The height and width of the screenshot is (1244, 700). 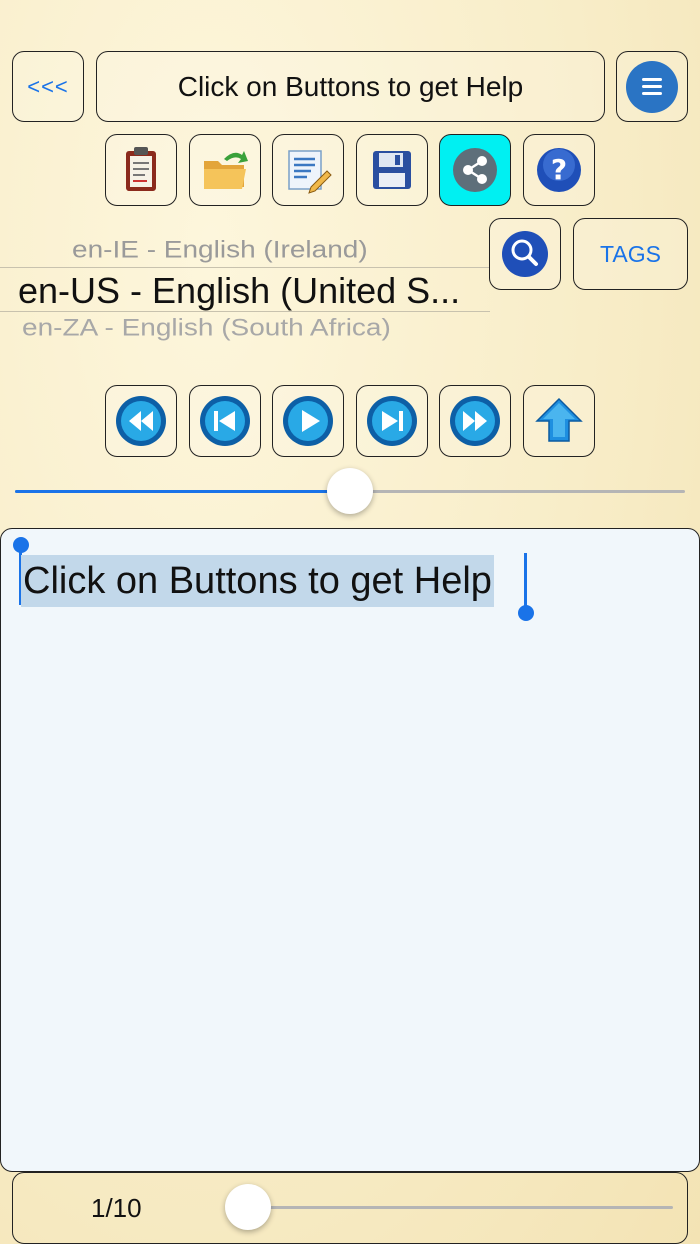 What do you see at coordinates (116, 1208) in the screenshot?
I see `page-count: 1/10` at bounding box center [116, 1208].